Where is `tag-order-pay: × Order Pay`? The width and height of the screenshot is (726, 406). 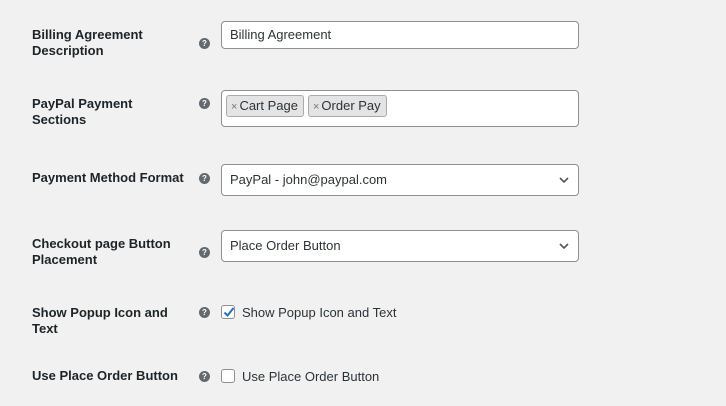 tag-order-pay: × Order Pay is located at coordinates (347, 106).